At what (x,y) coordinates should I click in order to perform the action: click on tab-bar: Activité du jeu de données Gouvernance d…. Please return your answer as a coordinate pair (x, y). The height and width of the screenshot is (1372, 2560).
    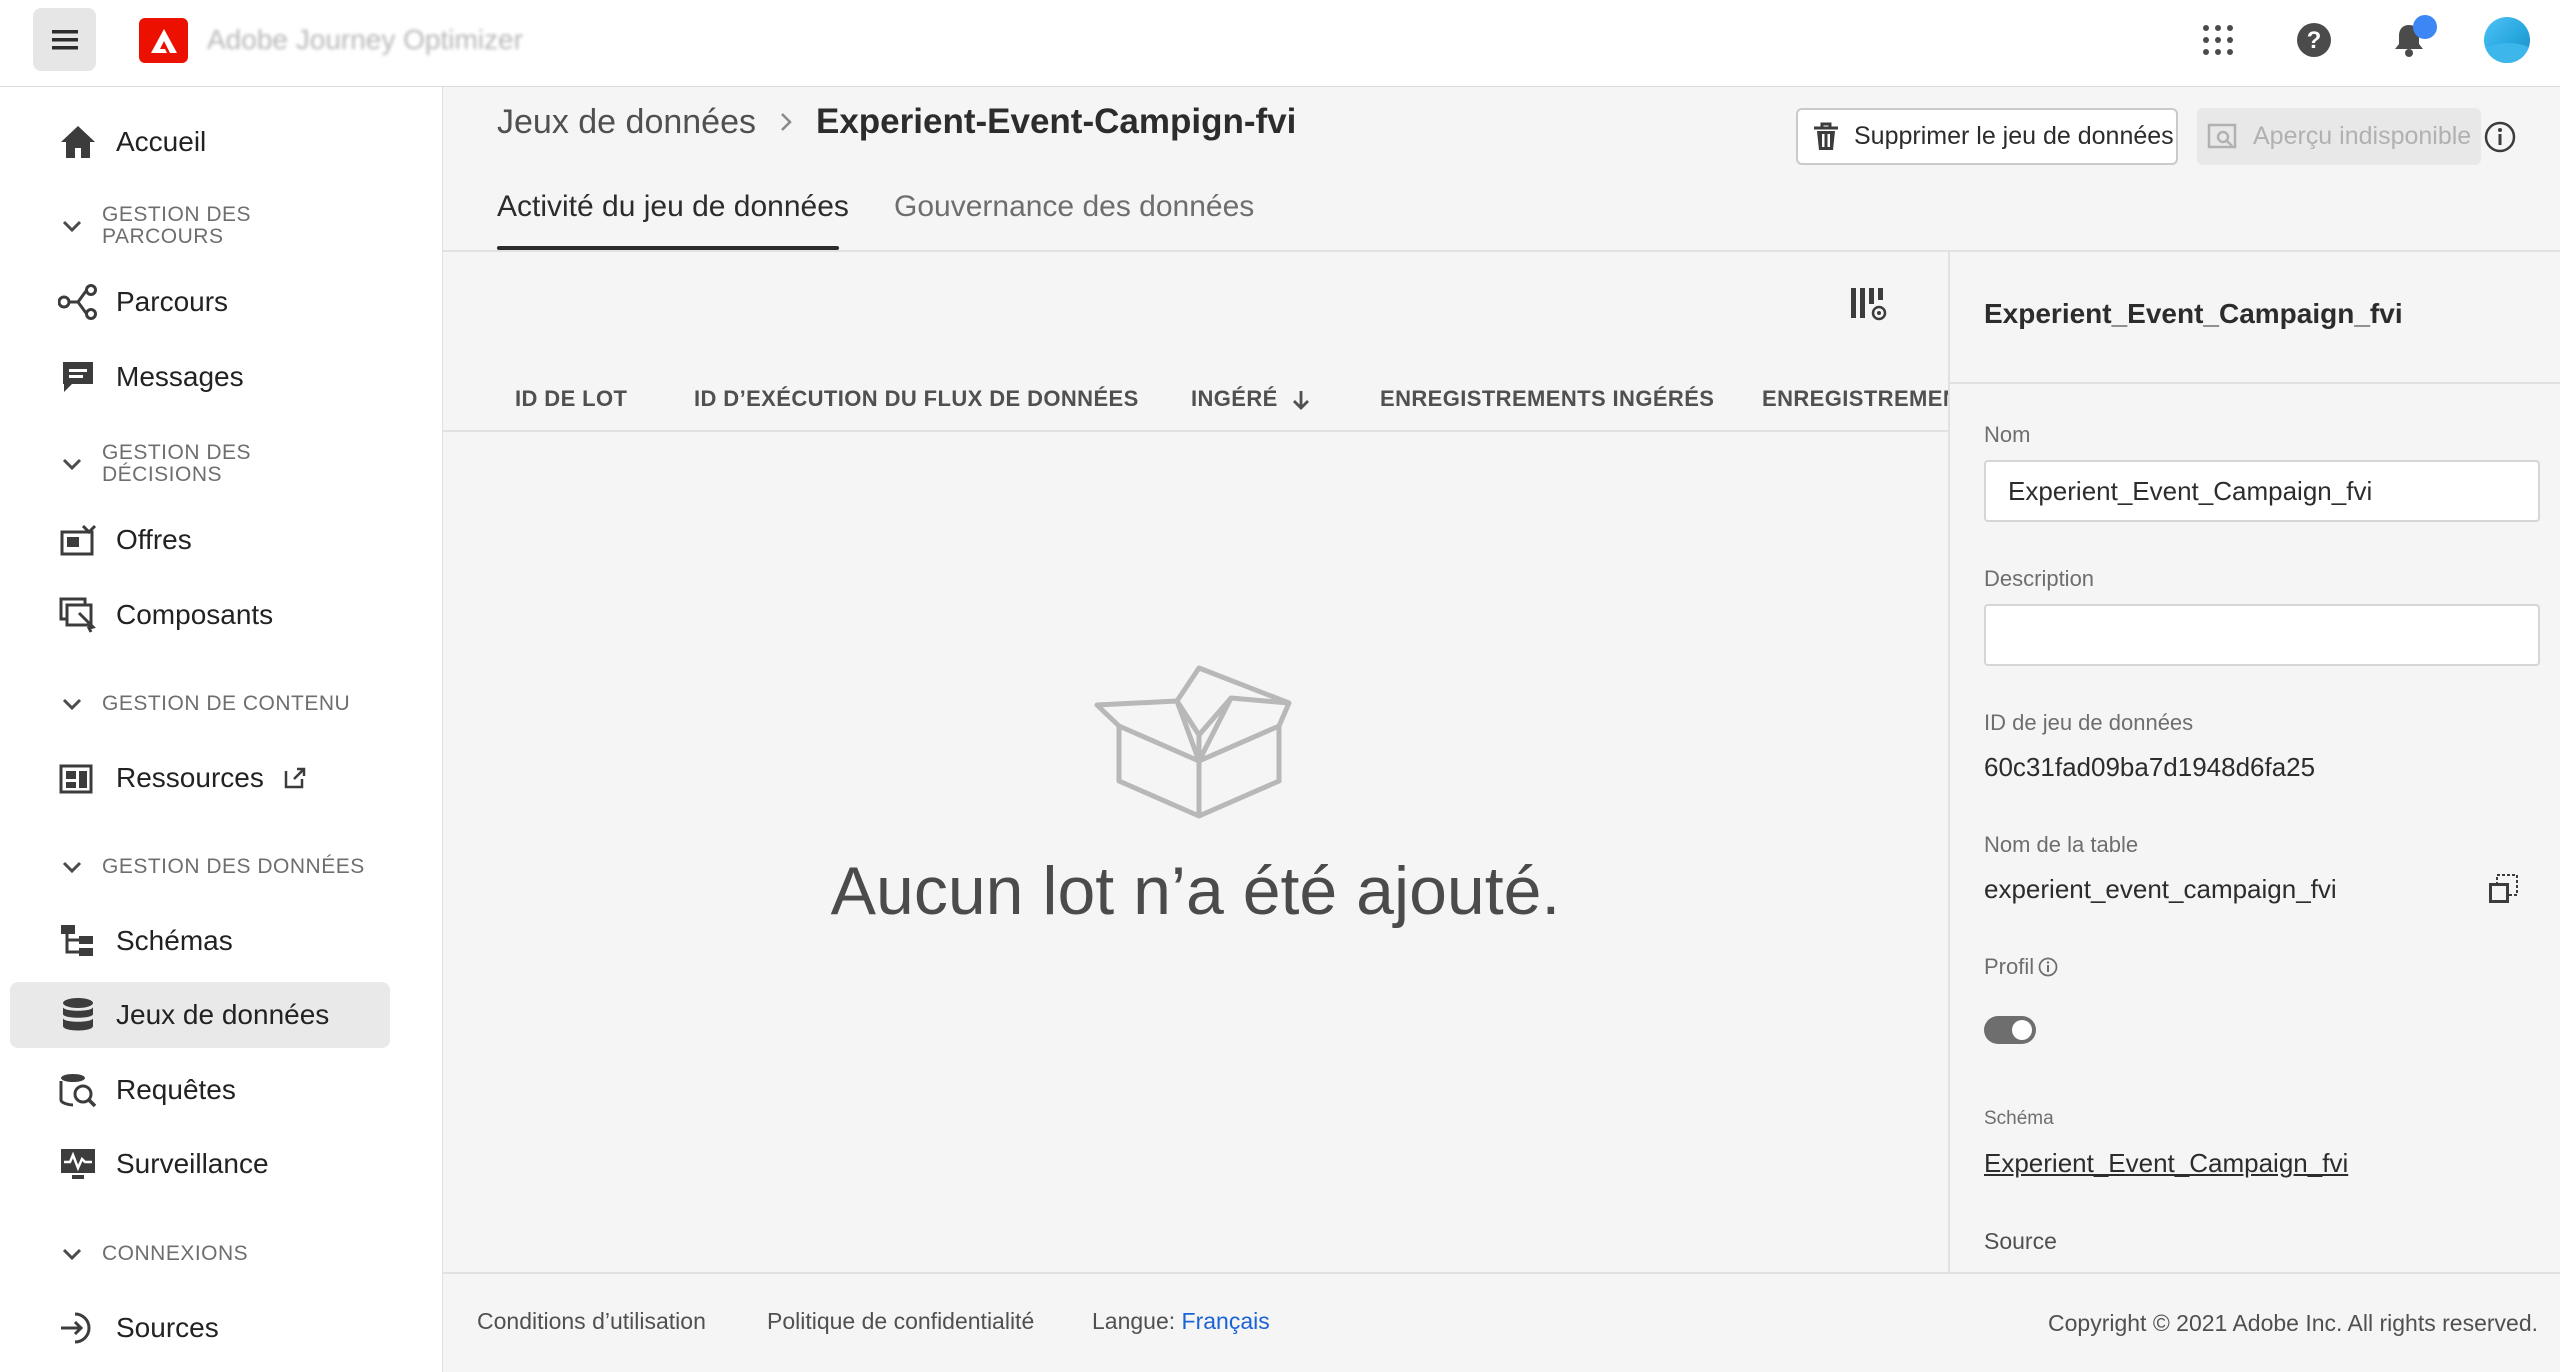
    Looking at the image, I should click on (1528, 221).